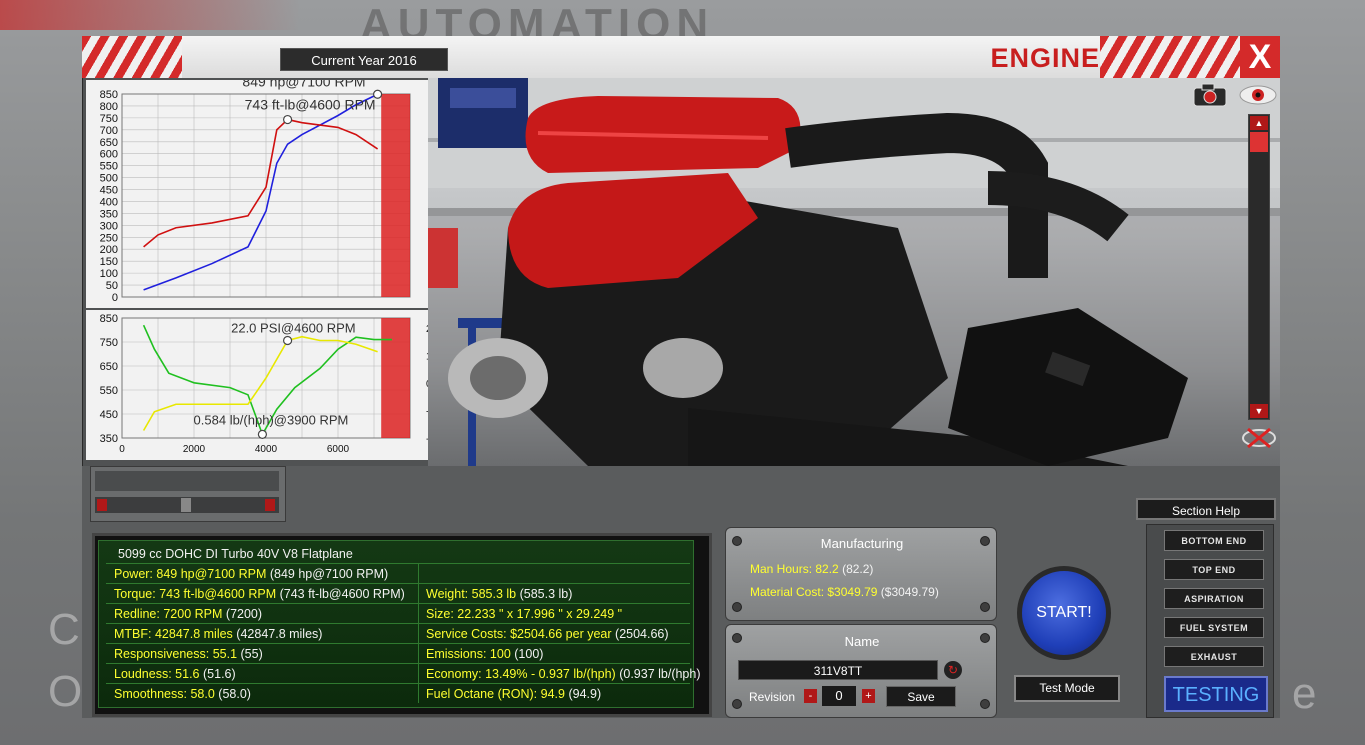  I want to click on engine-description: 5099 cc DOHC DI Turbo 40V V8 Flatplane, so click(235, 554).